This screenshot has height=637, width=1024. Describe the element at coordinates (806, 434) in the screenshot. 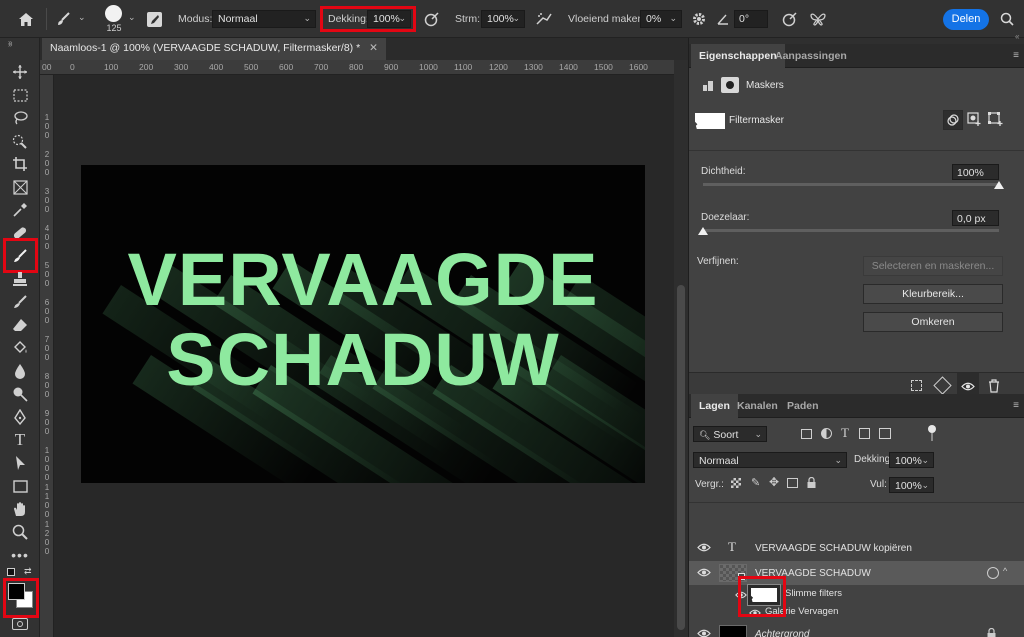

I see `filter-pixel-layers-icon` at that location.